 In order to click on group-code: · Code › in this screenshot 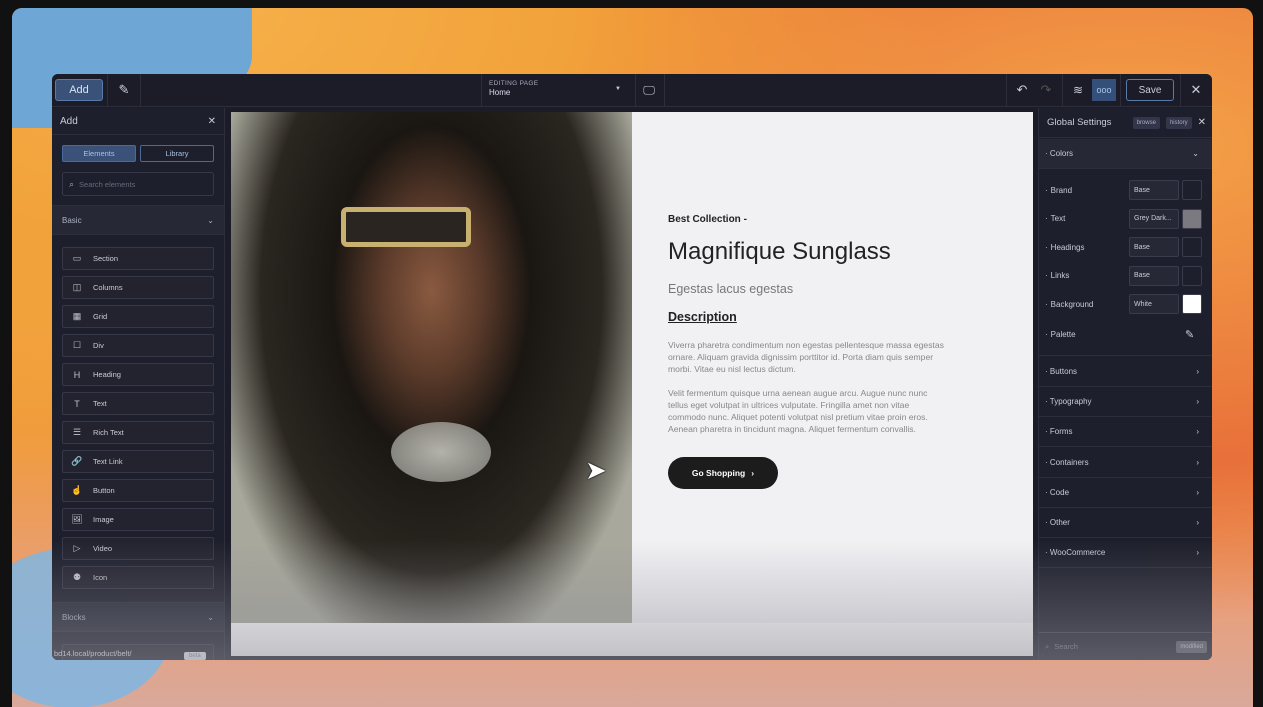, I will do `click(1125, 493)`.